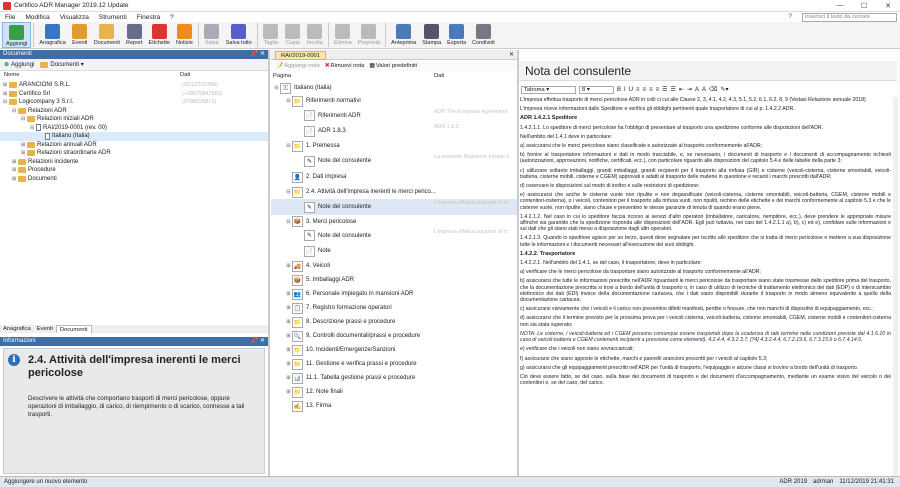 This screenshot has height=487, width=900. What do you see at coordinates (271, 34) in the screenshot?
I see `cut-button: Taglia` at bounding box center [271, 34].